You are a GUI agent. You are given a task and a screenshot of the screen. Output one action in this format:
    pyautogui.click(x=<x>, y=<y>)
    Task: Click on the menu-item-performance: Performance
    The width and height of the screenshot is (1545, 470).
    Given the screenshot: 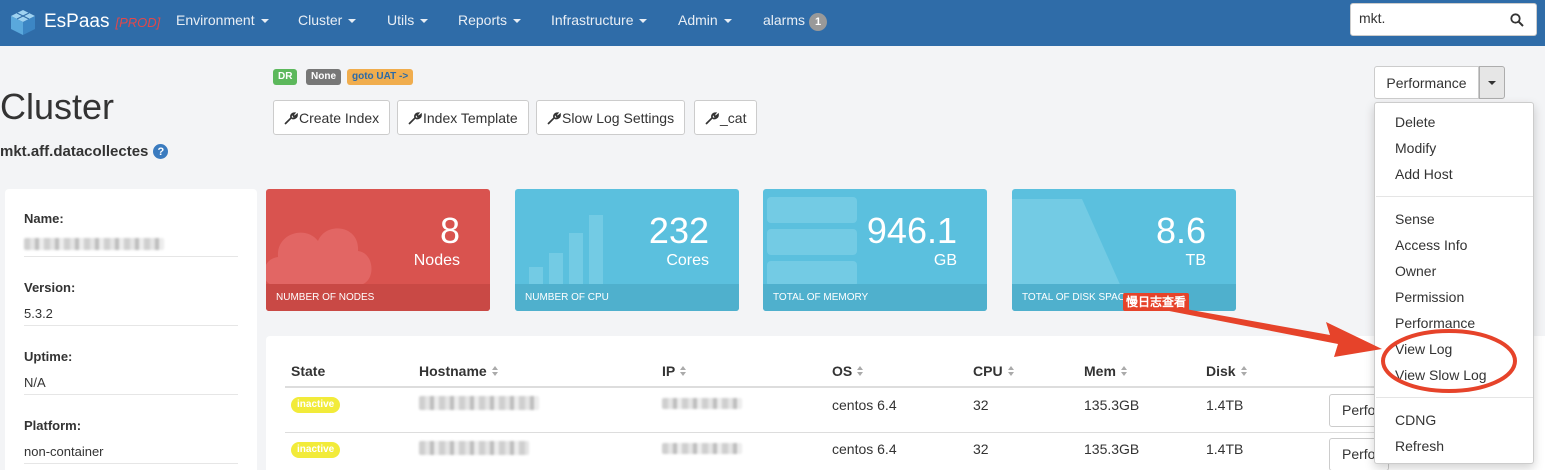 What is the action you would take?
    pyautogui.click(x=1435, y=323)
    